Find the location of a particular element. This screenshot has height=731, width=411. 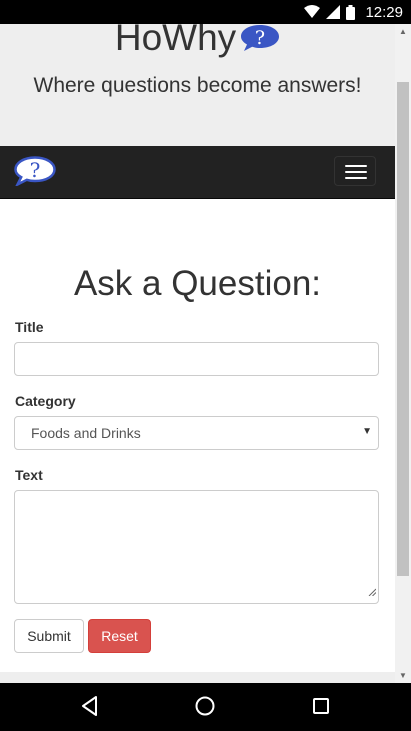

form-heading: Ask a Question: is located at coordinates (197, 283).